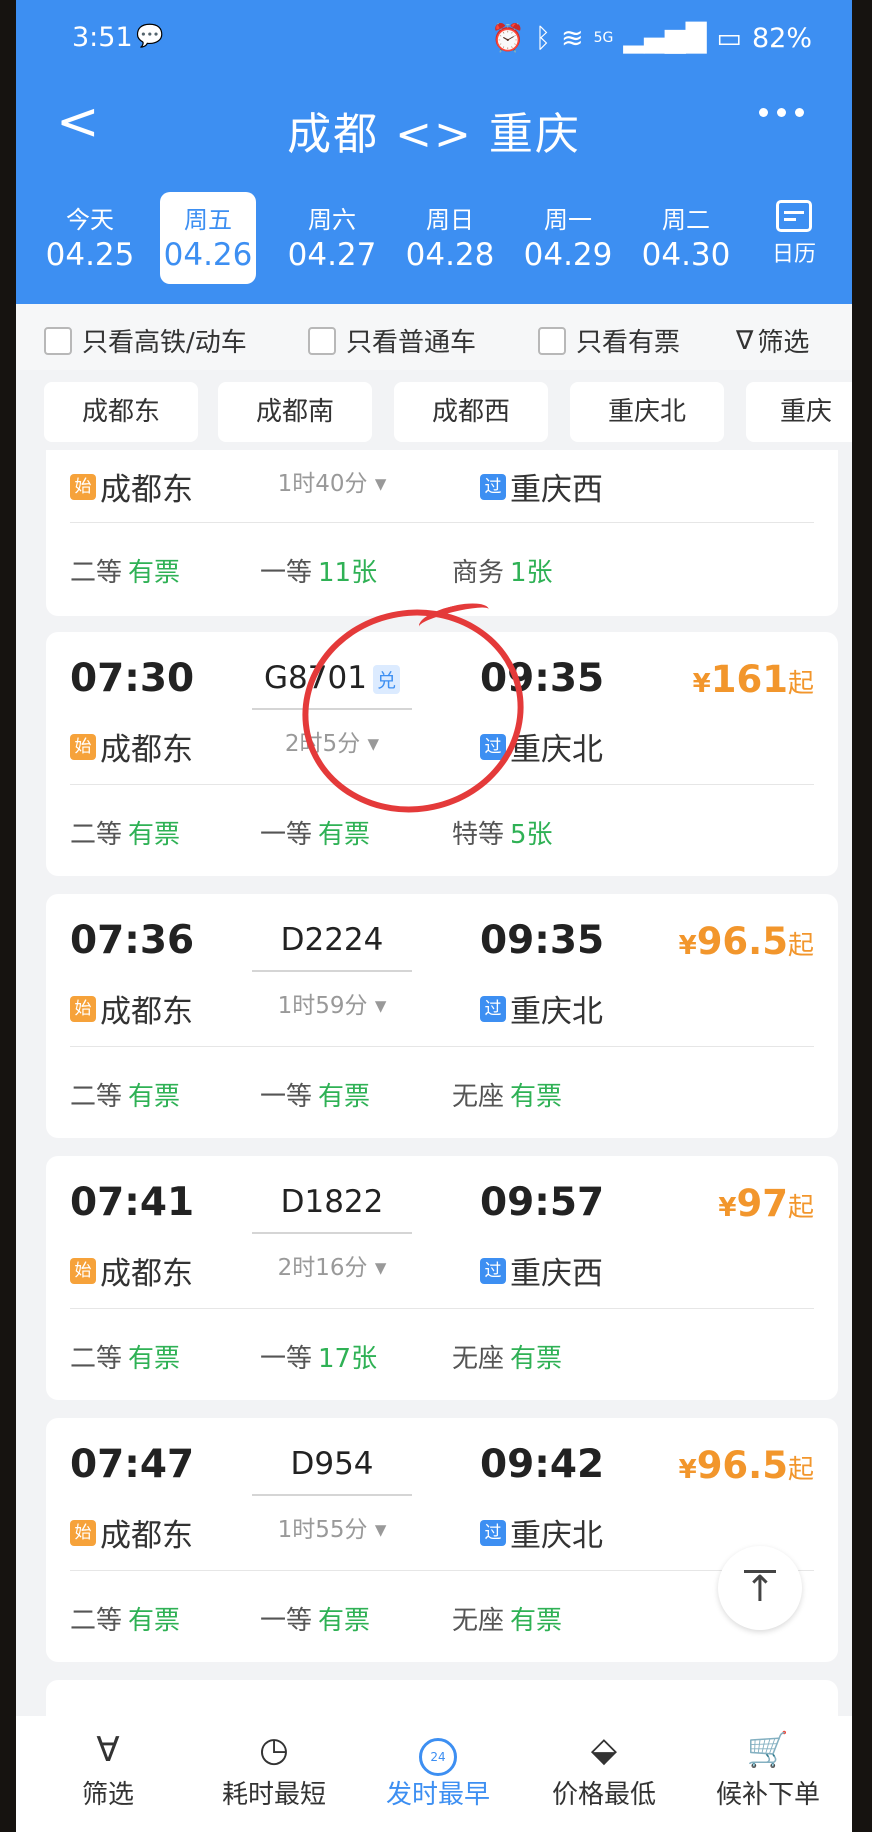  Describe the element at coordinates (332, 1202) in the screenshot. I see `train-number: D1822` at that location.